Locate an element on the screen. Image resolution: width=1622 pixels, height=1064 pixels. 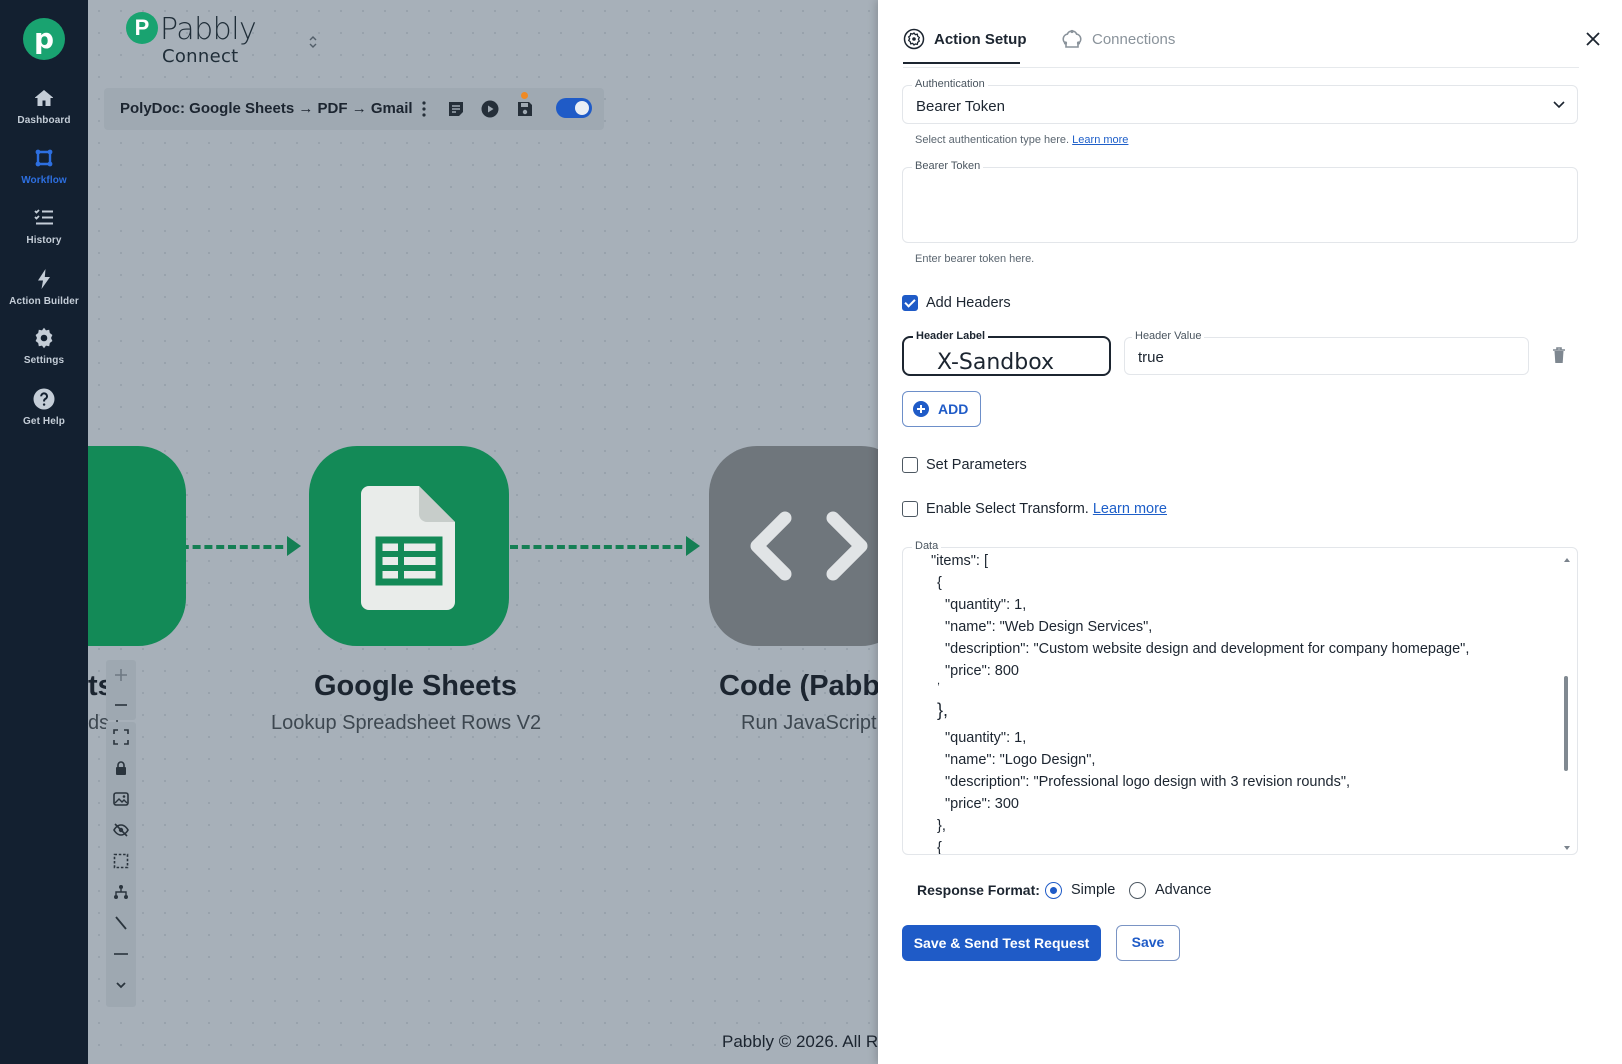
unsaved-indicator-dot is located at coordinates (524, 95).